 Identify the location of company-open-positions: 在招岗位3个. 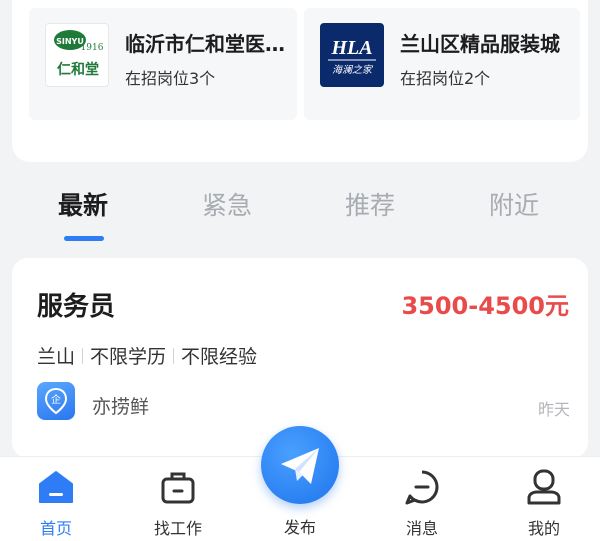
(170, 78).